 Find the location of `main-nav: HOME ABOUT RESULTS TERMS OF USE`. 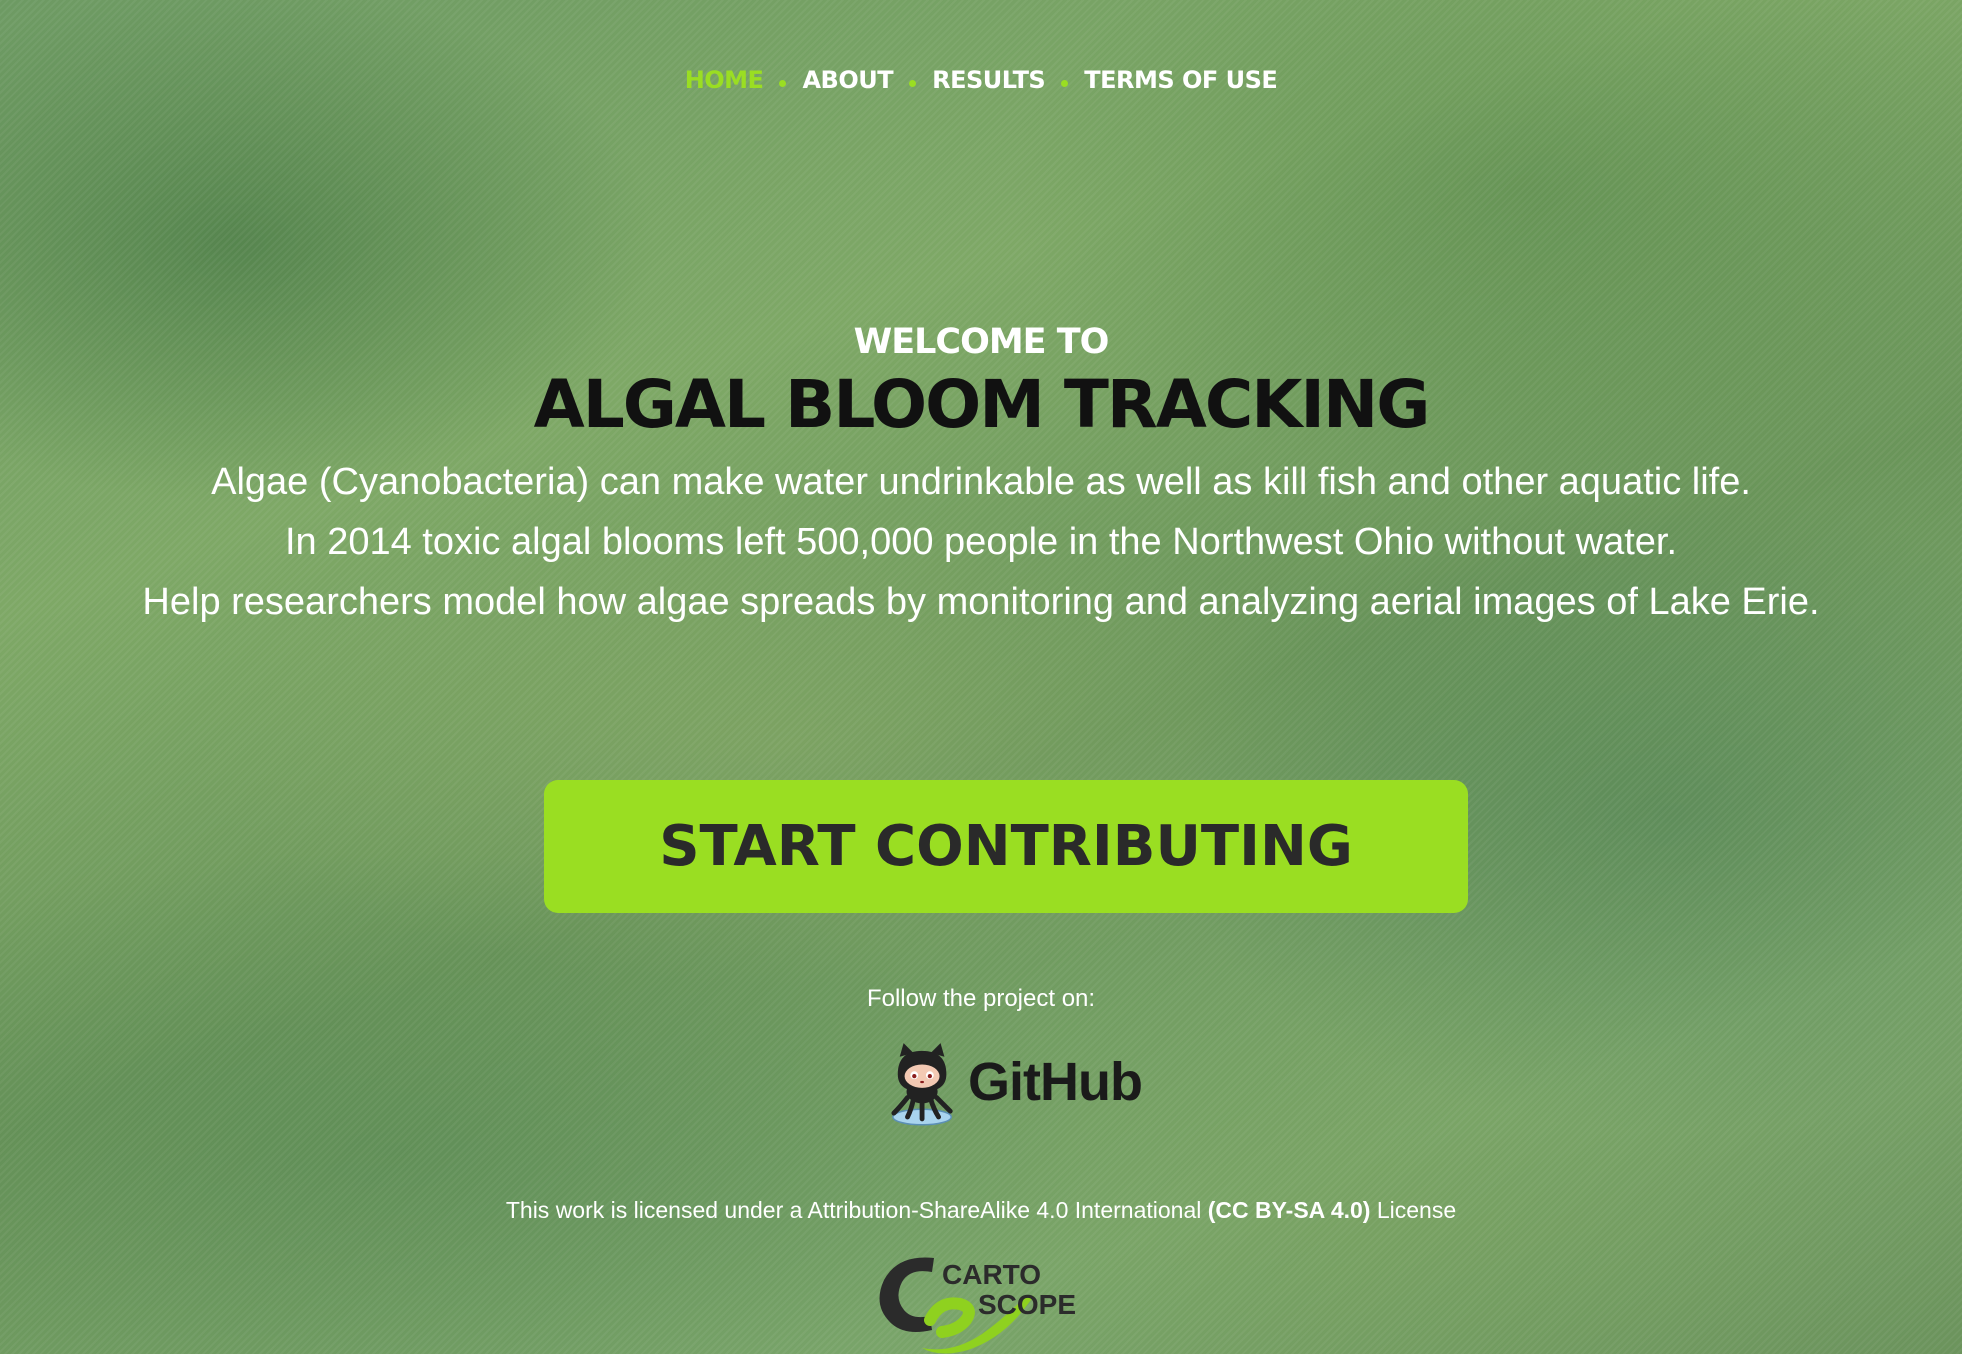

main-nav: HOME ABOUT RESULTS TERMS OF USE is located at coordinates (981, 80).